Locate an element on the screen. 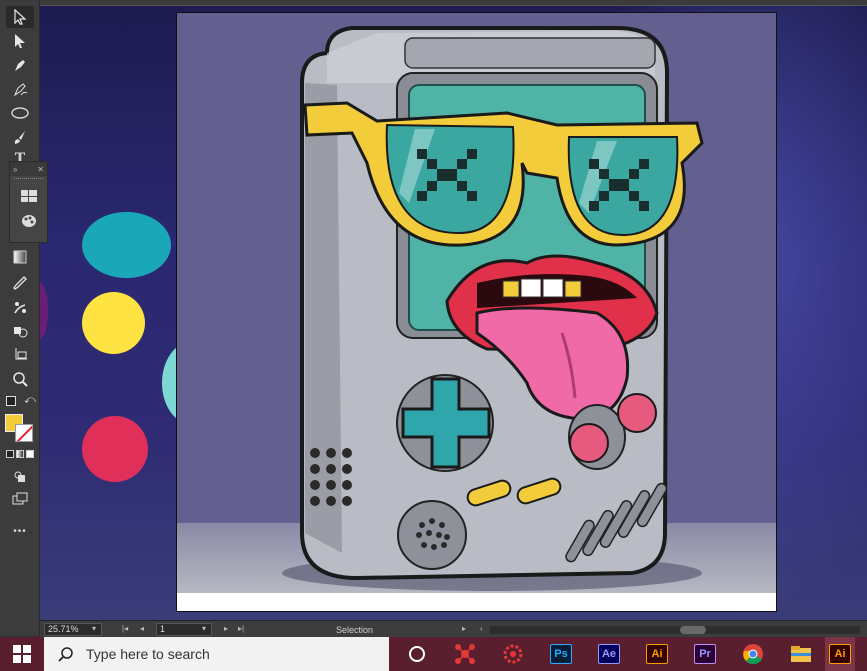 This screenshot has width=867, height=671. puppet-warp-tool is located at coordinates (20, 307).